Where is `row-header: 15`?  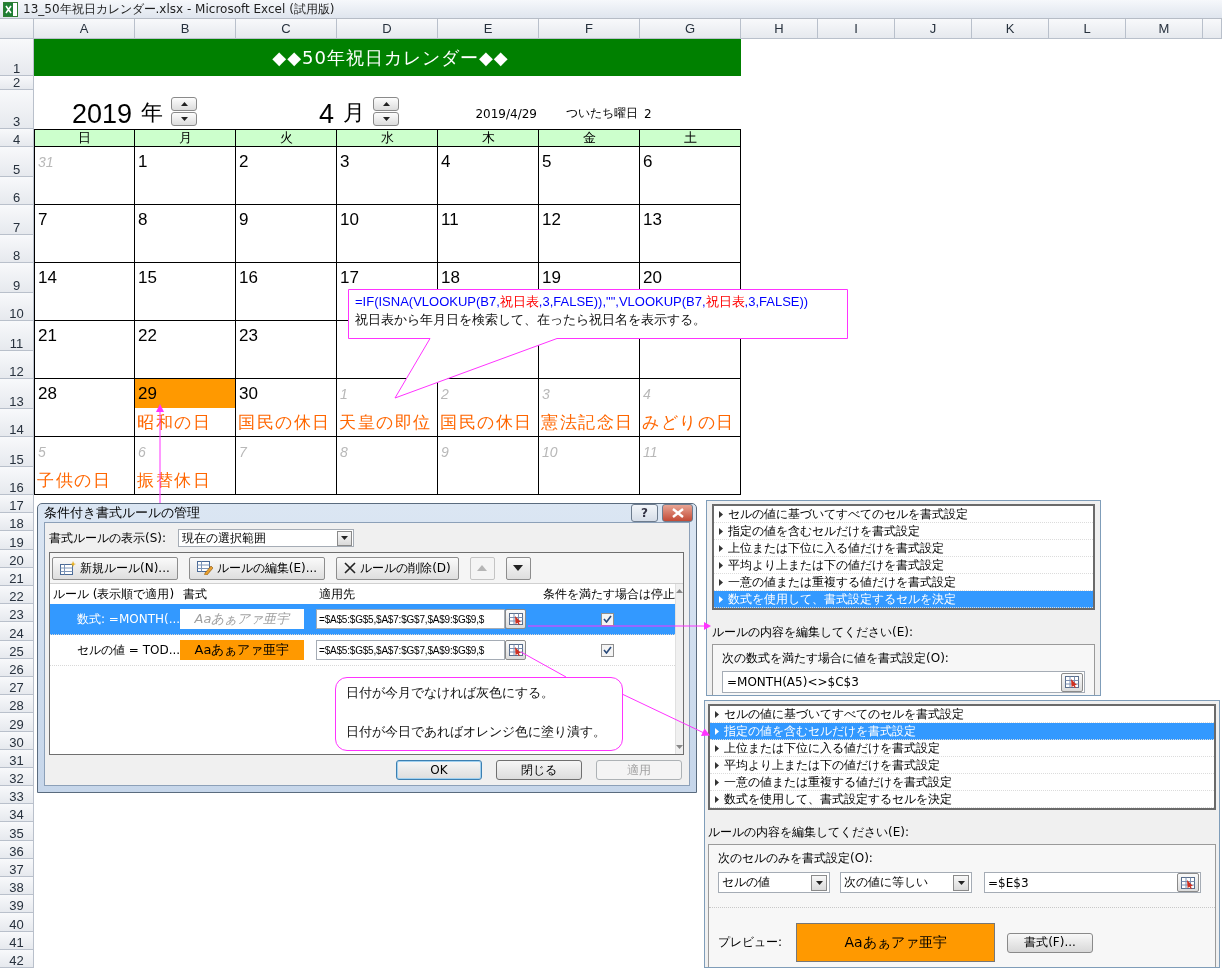
row-header: 15 is located at coordinates (17, 452).